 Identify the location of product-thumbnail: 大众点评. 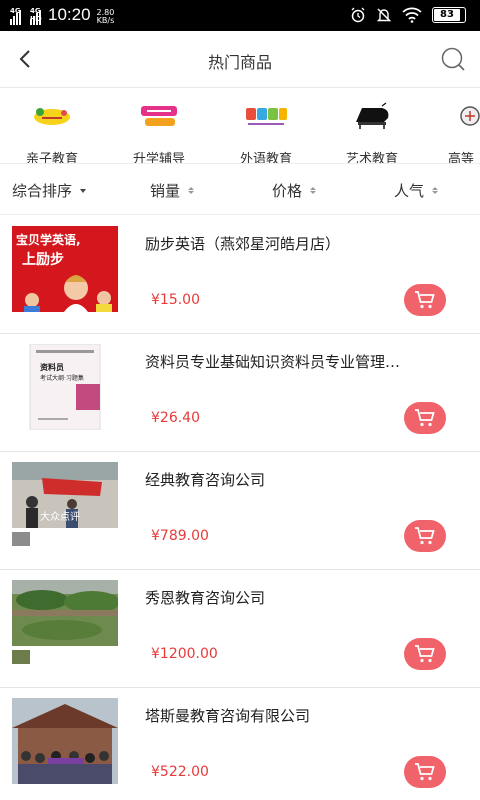
(65, 505).